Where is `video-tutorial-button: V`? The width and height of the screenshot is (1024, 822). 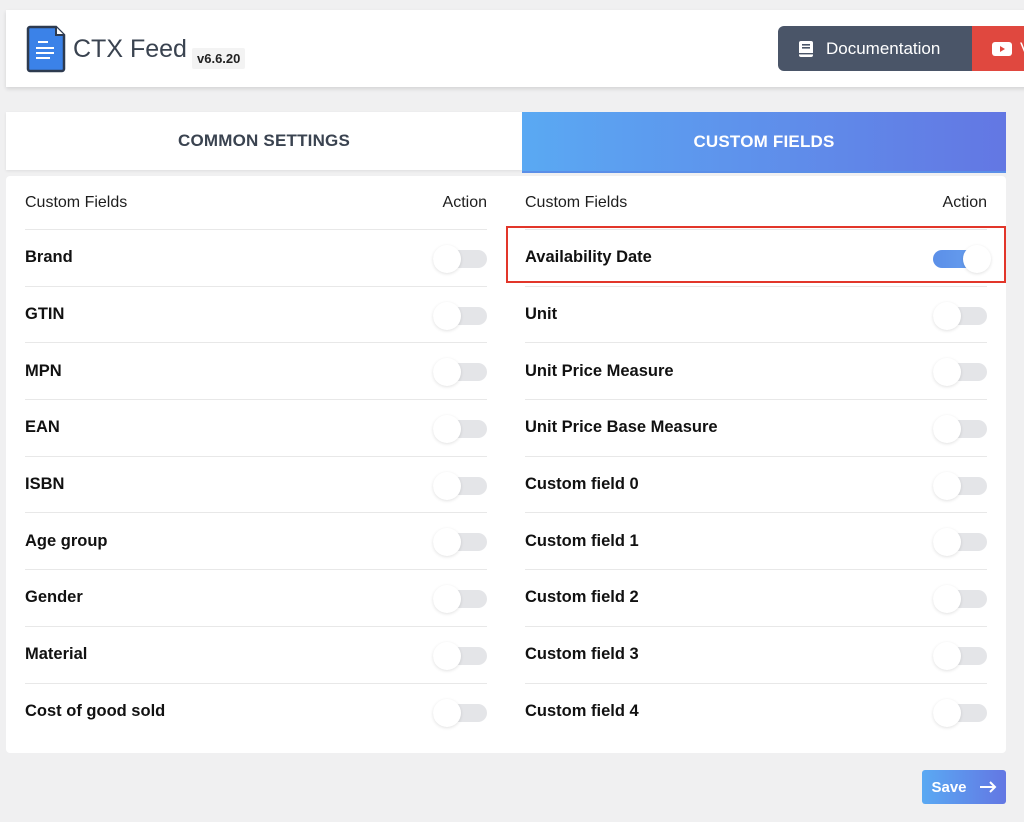
video-tutorial-button: V is located at coordinates (998, 48).